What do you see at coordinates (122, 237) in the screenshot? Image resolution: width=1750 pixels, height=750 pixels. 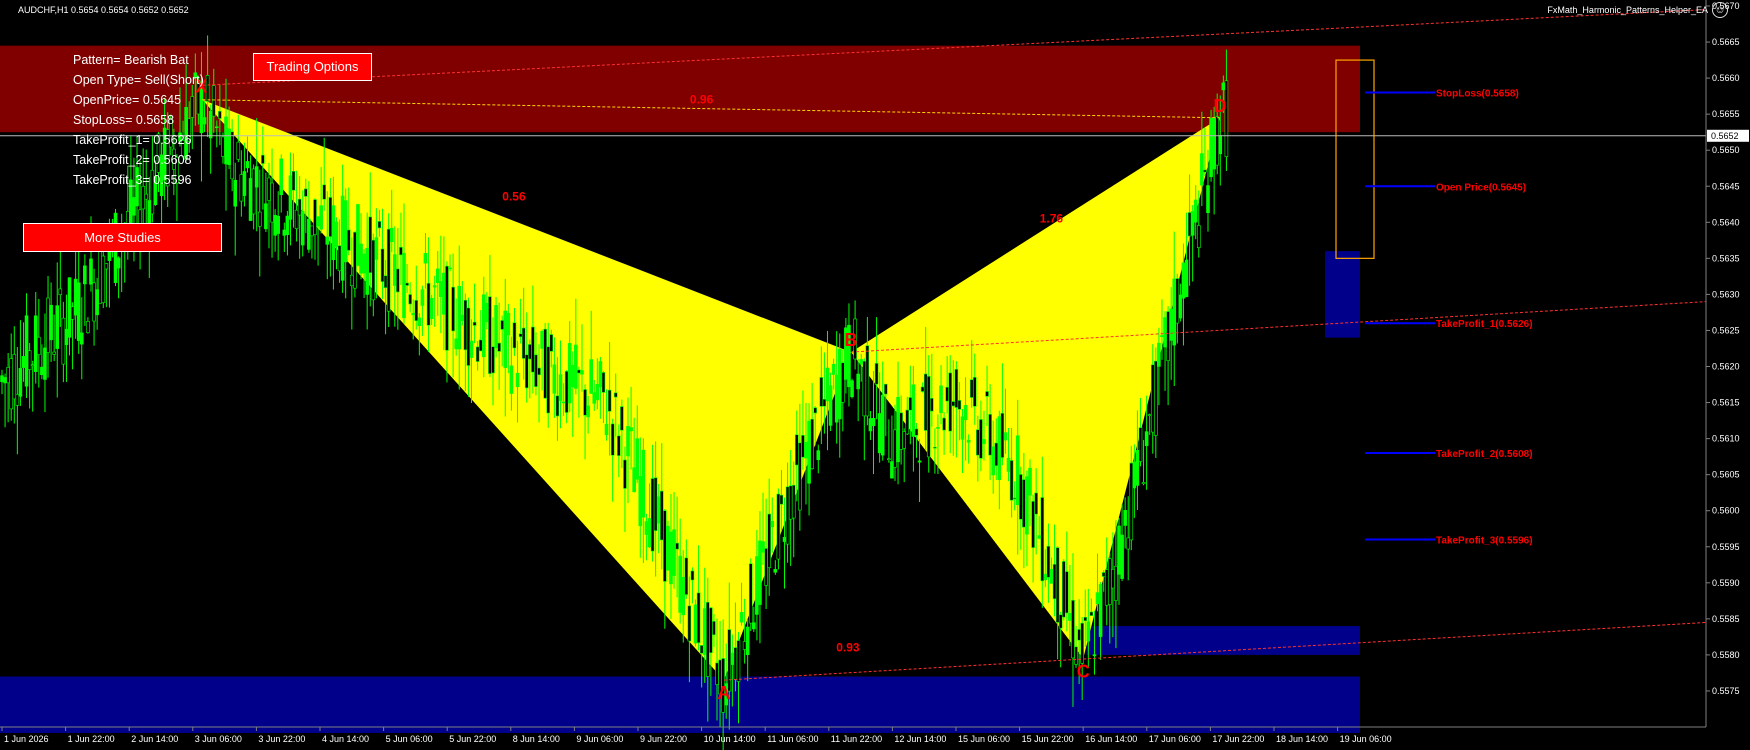 I see `more-studies-button: More Studies` at bounding box center [122, 237].